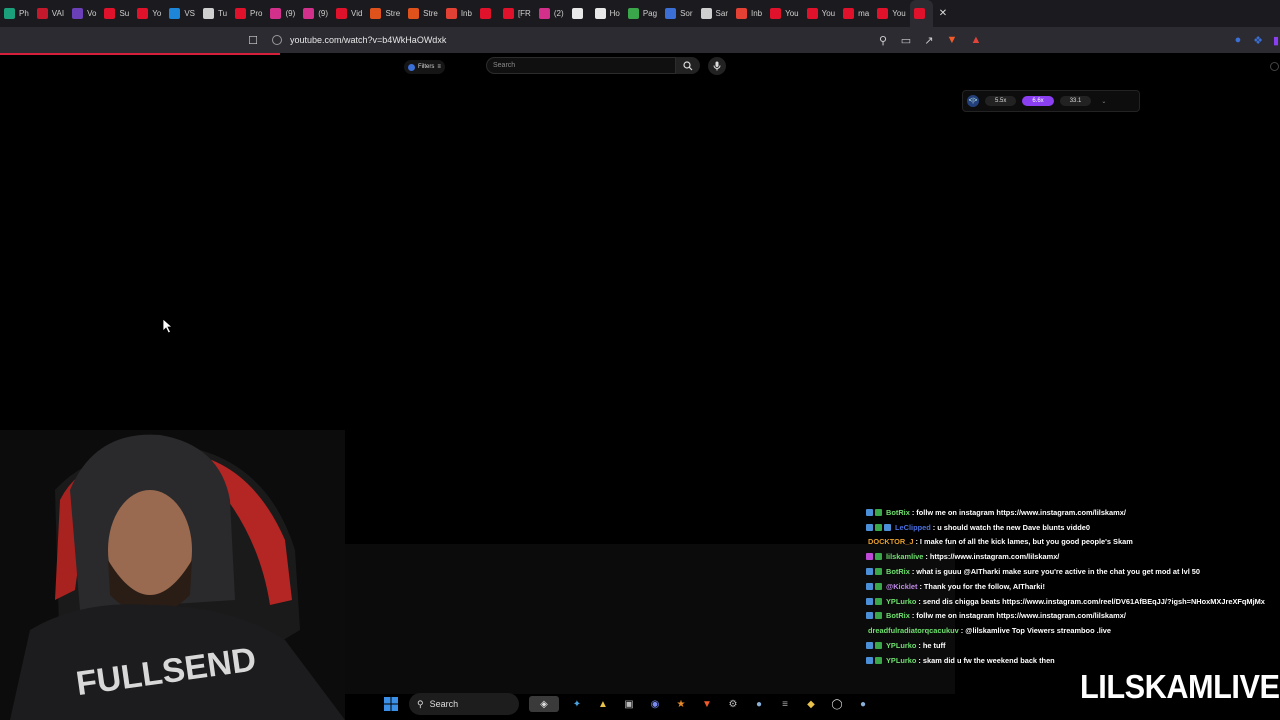  Describe the element at coordinates (277, 40) in the screenshot. I see `site-info-icon` at that location.